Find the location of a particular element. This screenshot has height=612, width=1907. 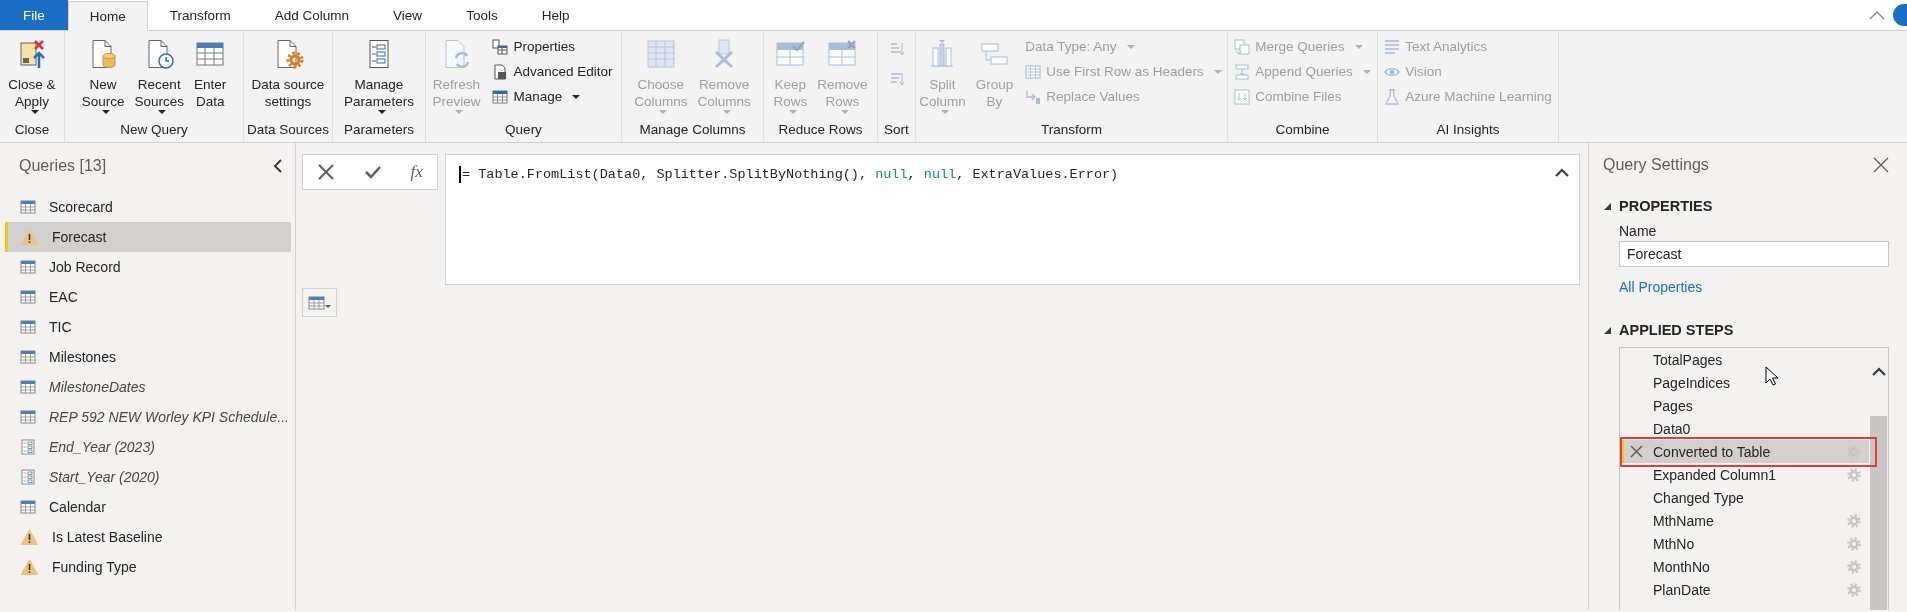

document-icon is located at coordinates (500, 71).